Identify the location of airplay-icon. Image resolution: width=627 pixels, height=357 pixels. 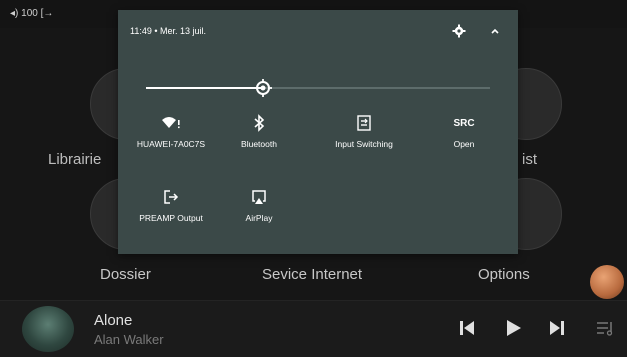
(259, 197).